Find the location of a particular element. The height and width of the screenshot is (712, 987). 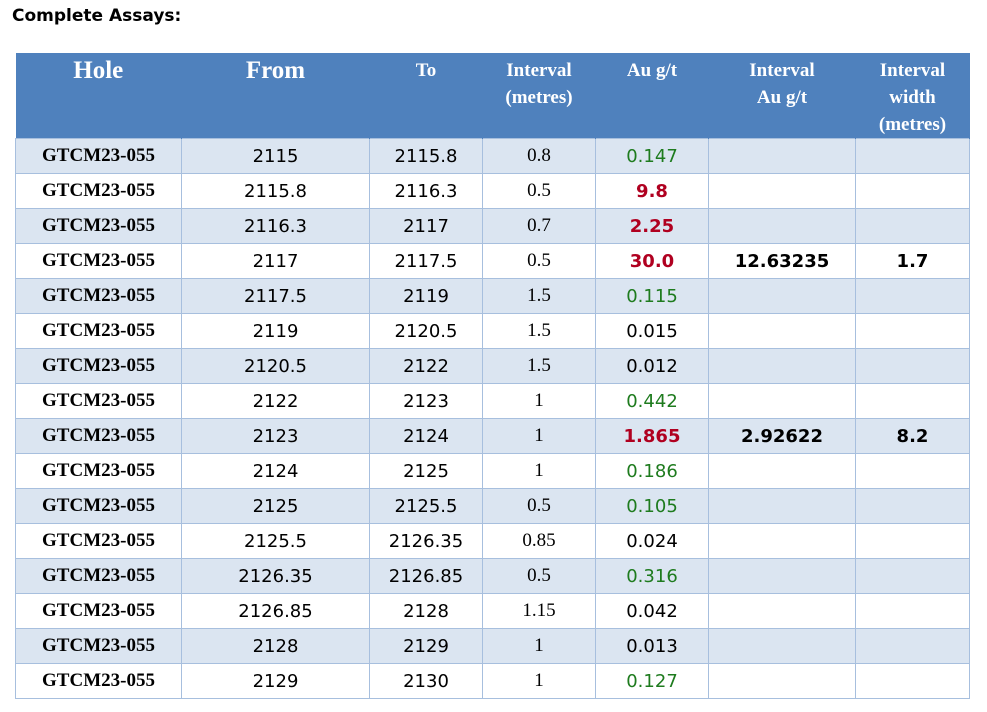

header-interval-au: Interval Au g/t is located at coordinates (782, 96).